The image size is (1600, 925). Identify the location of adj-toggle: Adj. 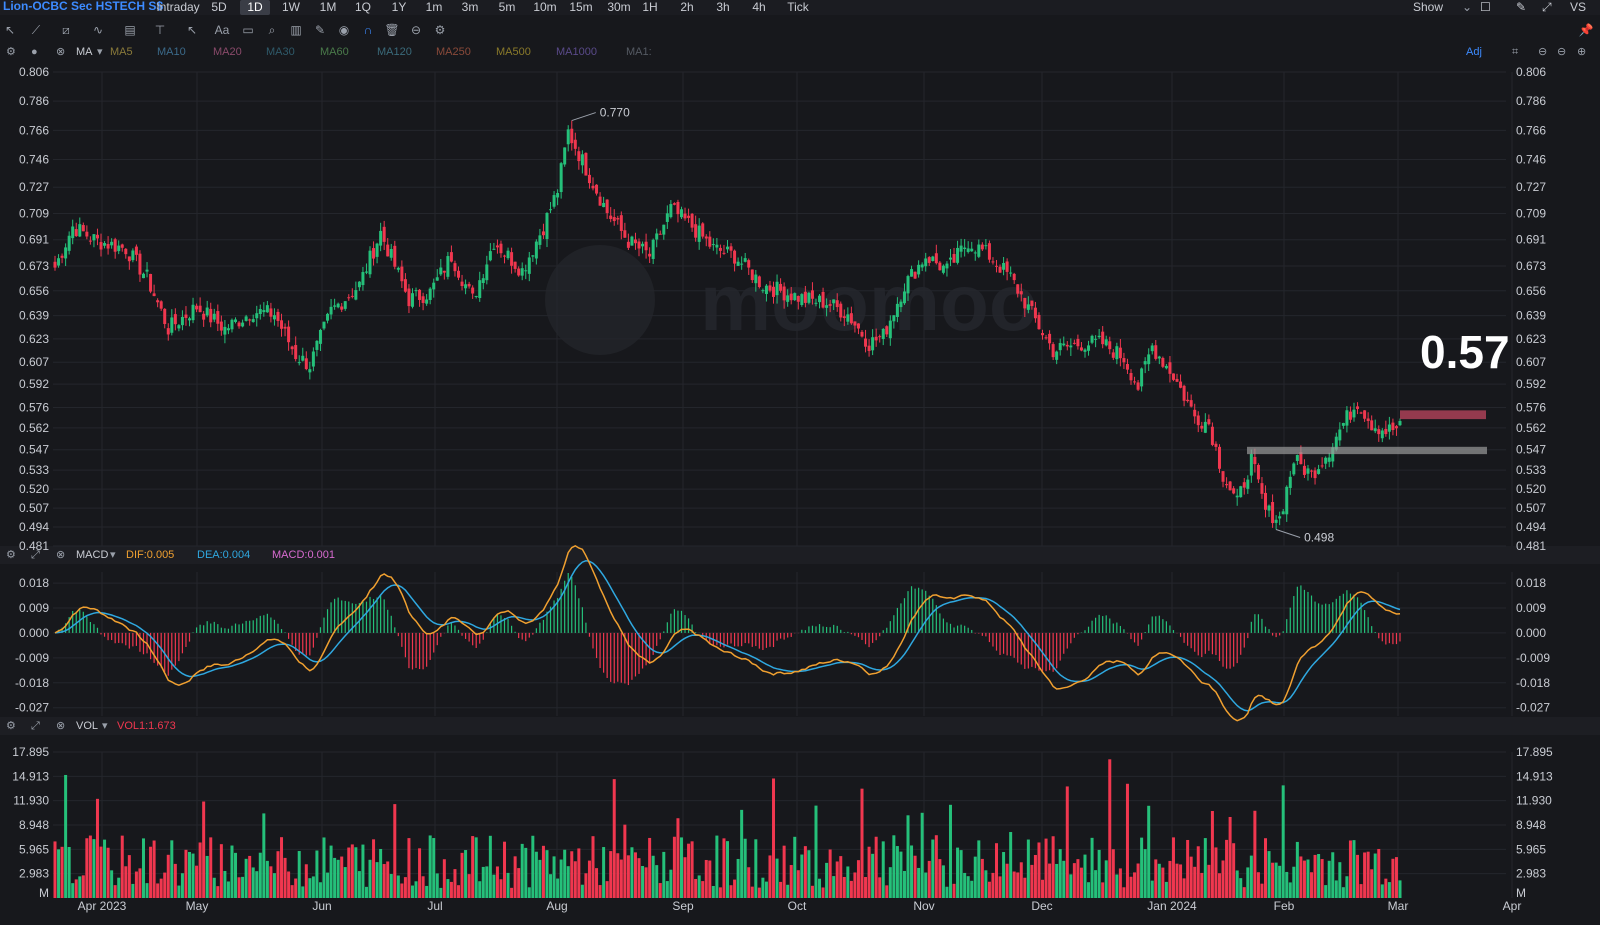
(1474, 52).